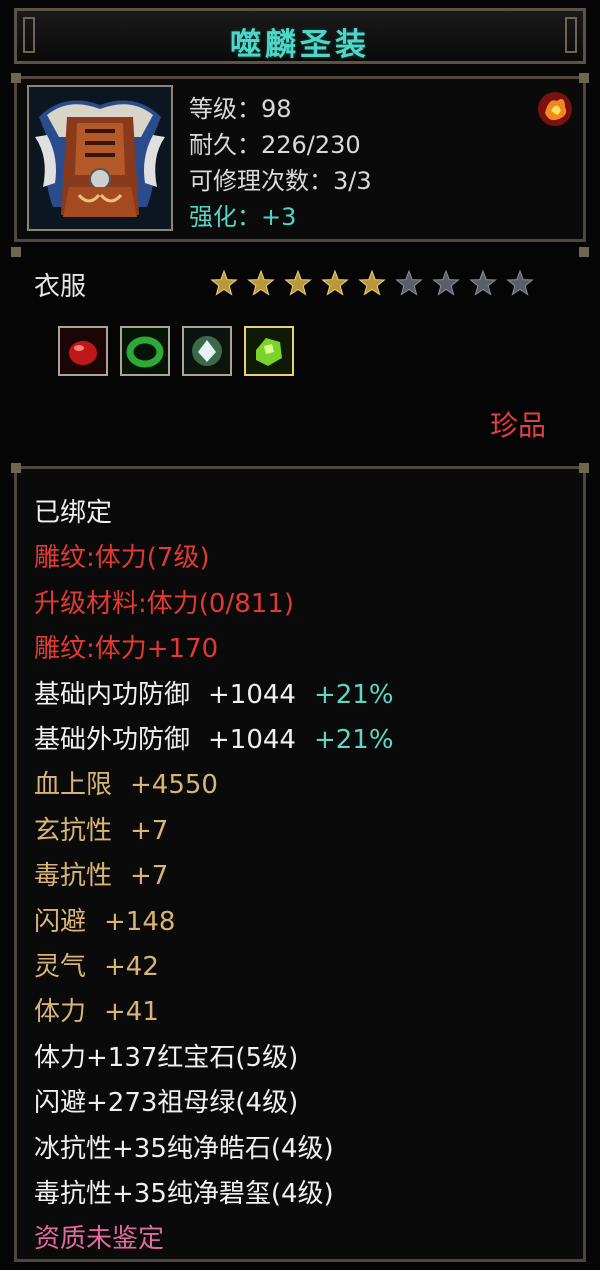  Describe the element at coordinates (518, 425) in the screenshot. I see `rarity-label: 珍品` at that location.